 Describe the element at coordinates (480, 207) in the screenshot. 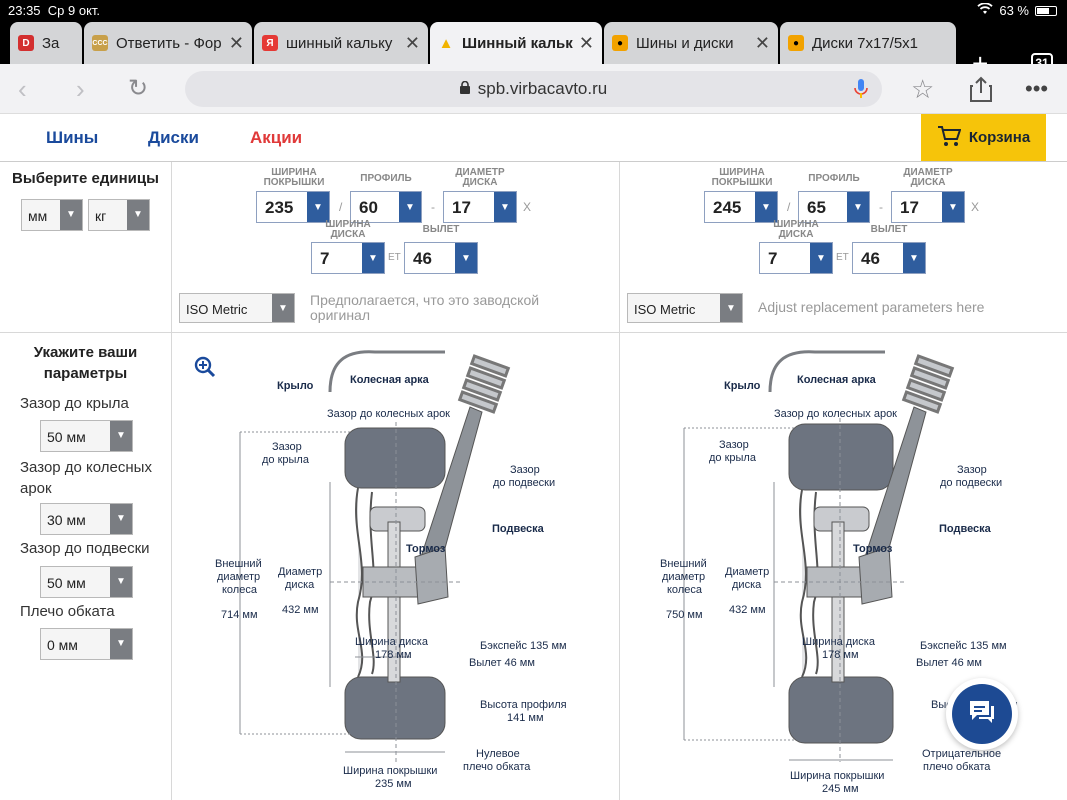

I see `original-diameter-select: 17 ▼` at that location.